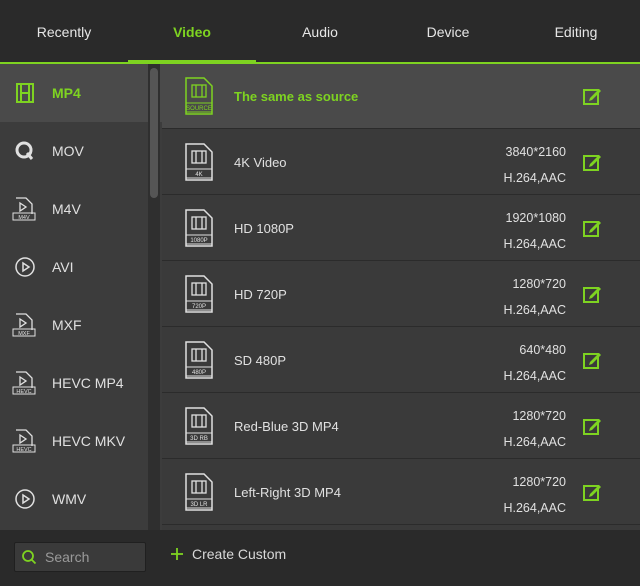 The image size is (640, 586). I want to click on search-input, so click(93, 557).